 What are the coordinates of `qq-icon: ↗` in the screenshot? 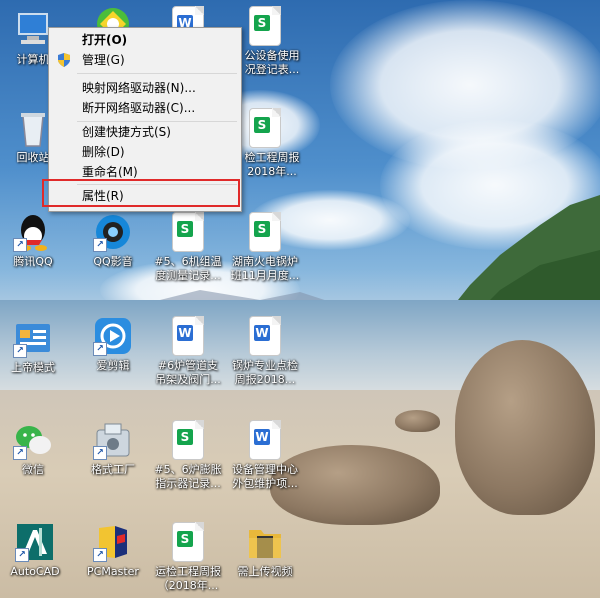 It's located at (33, 232).